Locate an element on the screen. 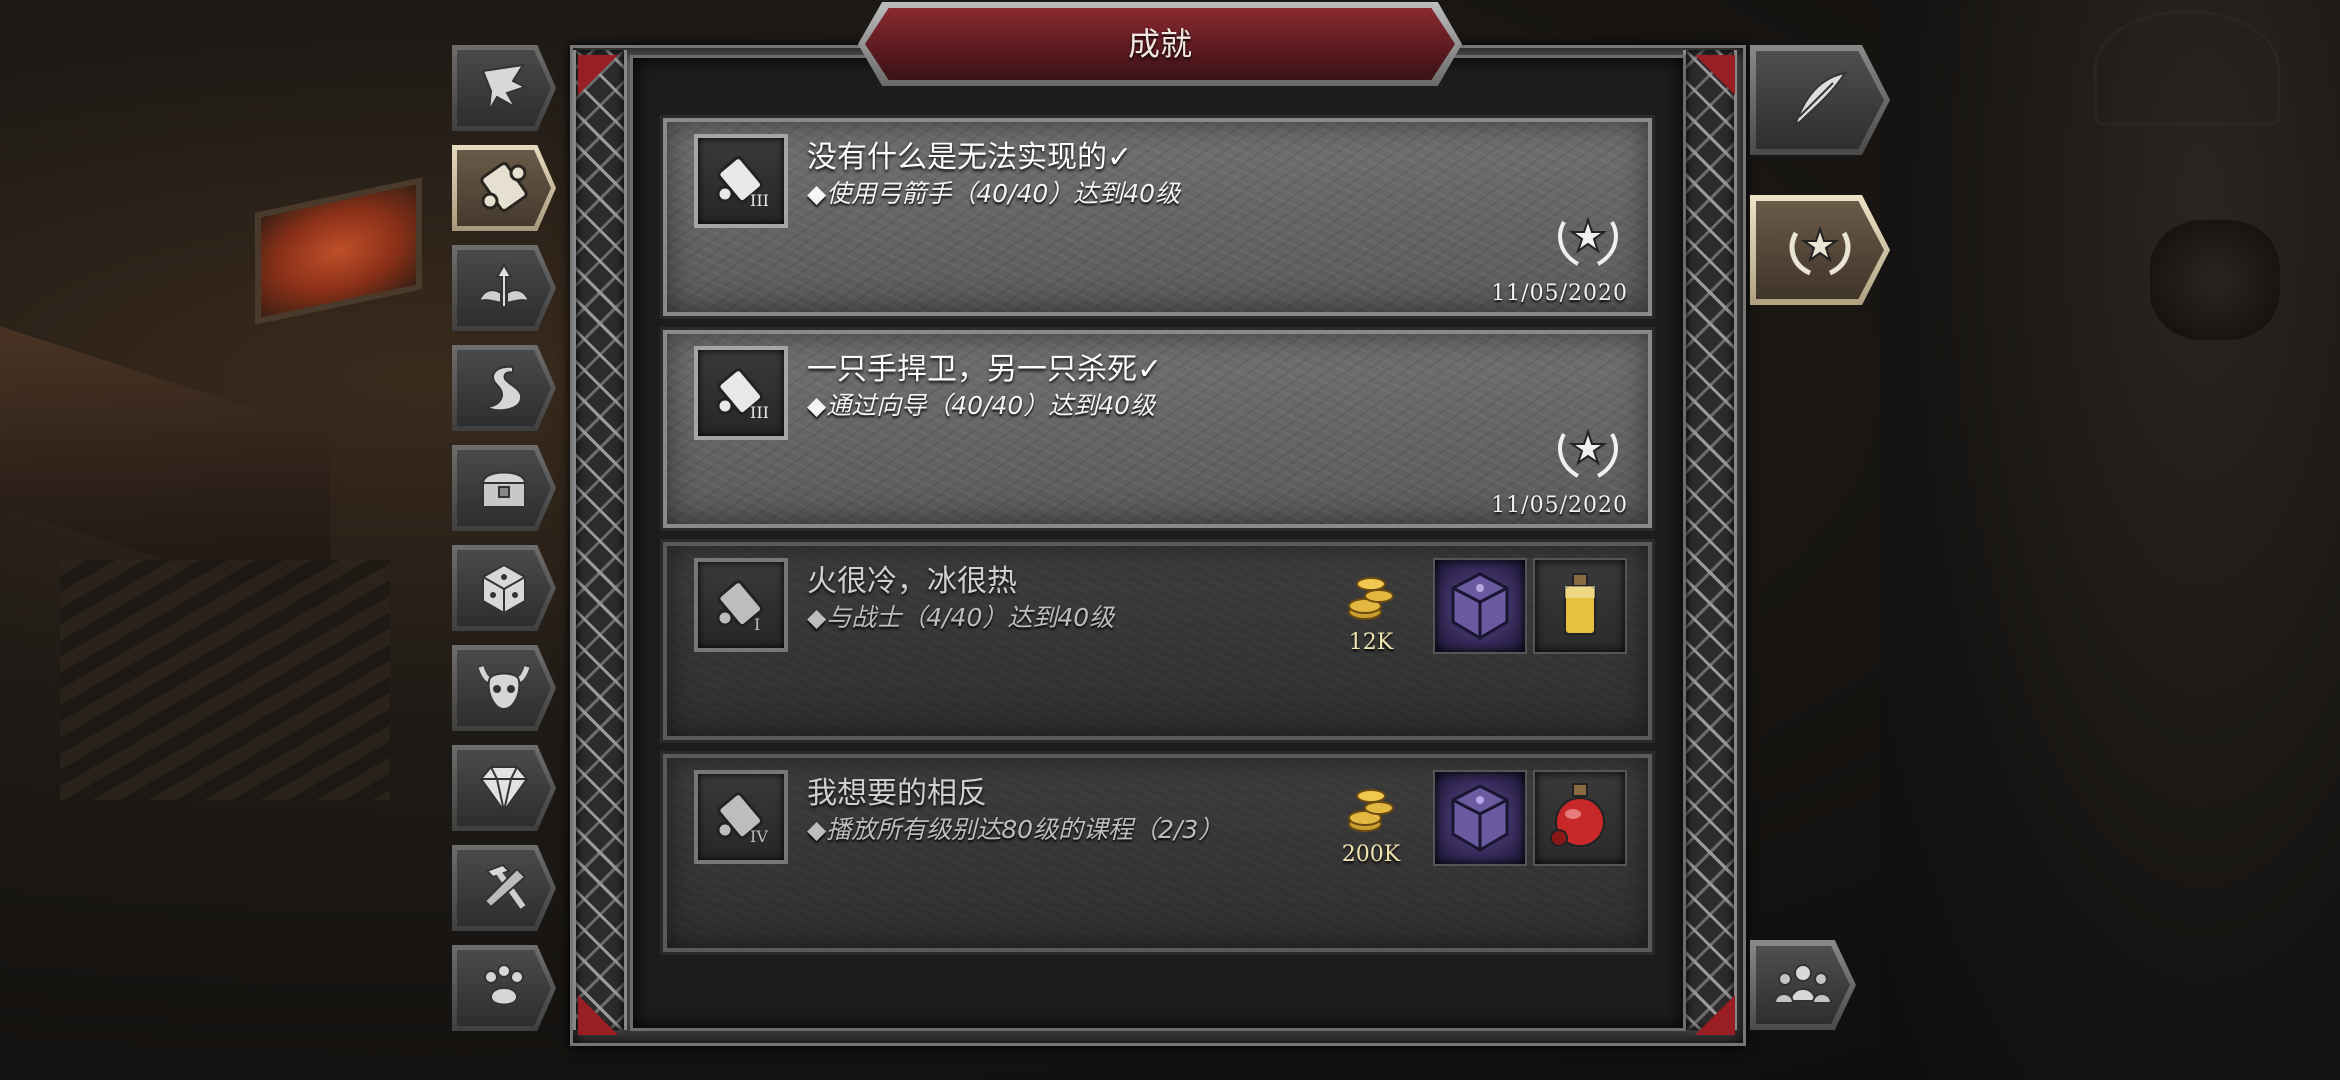  page-title: 成就 is located at coordinates (1159, 44).